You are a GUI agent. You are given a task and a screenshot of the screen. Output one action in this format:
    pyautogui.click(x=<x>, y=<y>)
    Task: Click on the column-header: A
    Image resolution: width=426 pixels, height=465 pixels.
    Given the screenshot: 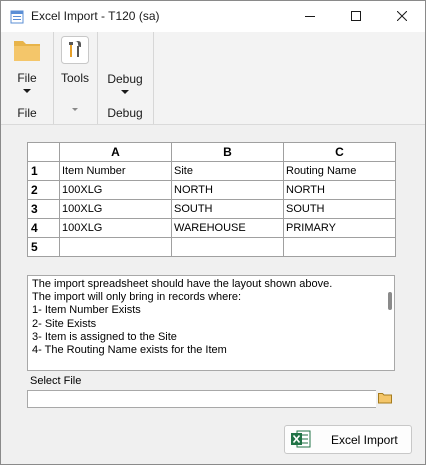 What is the action you would take?
    pyautogui.click(x=115, y=152)
    